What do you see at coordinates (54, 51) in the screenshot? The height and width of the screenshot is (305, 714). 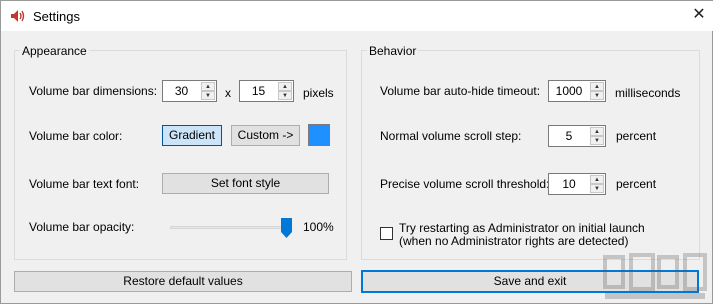 I see `appearance-group-label: Appearance` at bounding box center [54, 51].